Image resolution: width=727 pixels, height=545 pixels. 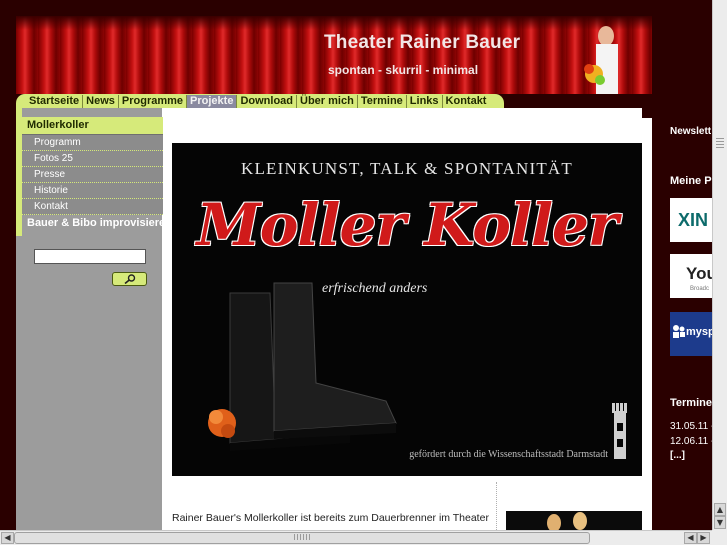 What do you see at coordinates (90, 256) in the screenshot?
I see `search-input` at bounding box center [90, 256].